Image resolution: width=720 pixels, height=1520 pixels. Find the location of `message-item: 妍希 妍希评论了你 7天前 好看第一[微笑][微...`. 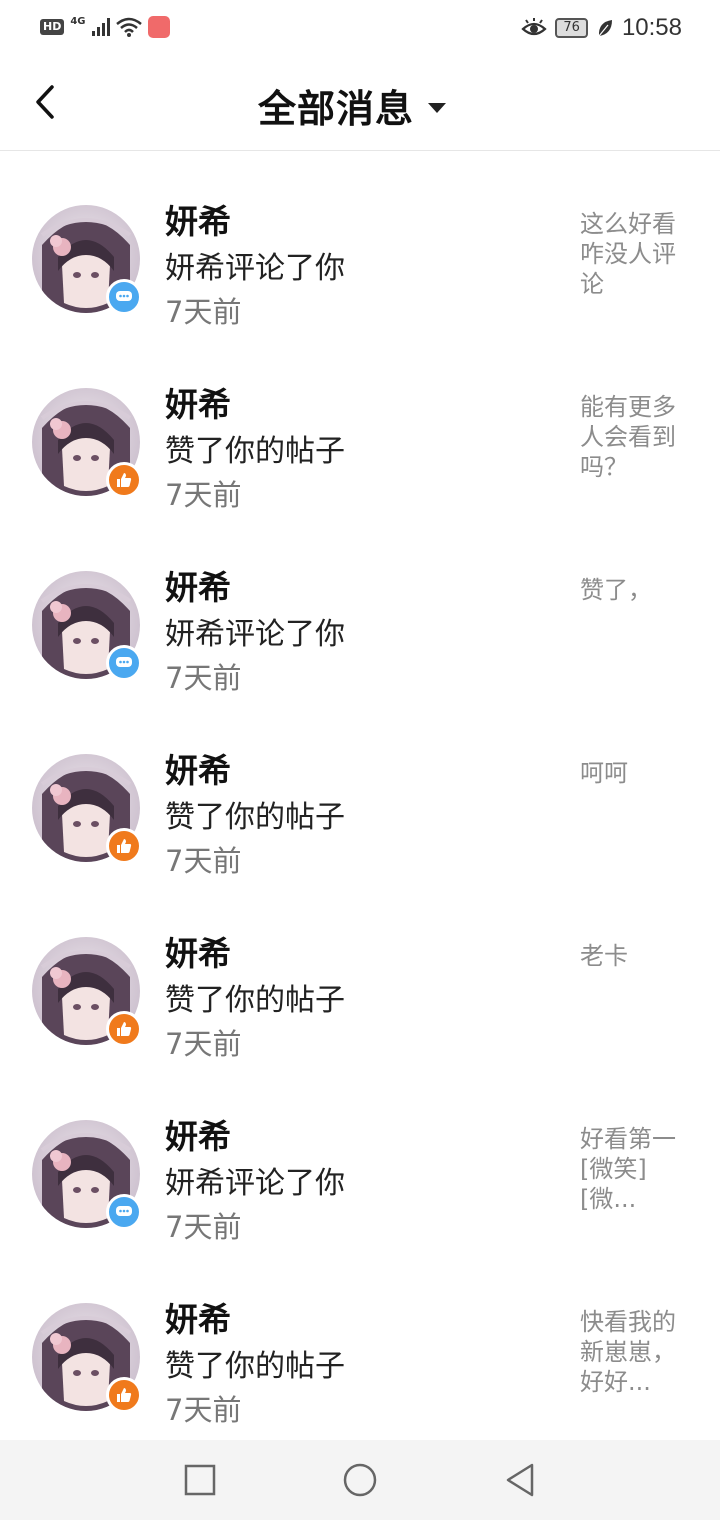

message-item: 妍希 妍希评论了你 7天前 好看第一[微笑][微... is located at coordinates (360, 1157).